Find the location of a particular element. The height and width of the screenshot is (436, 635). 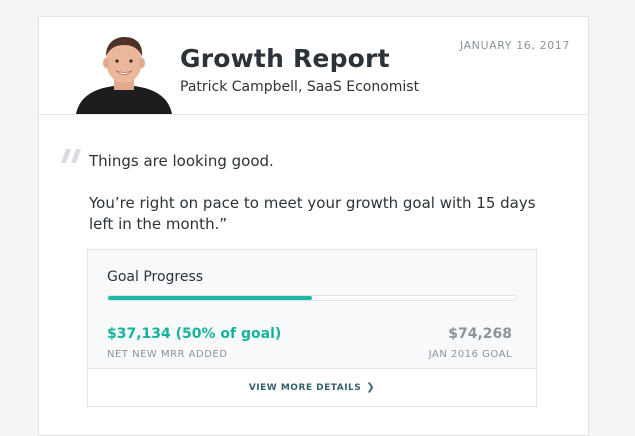

chevron-right-icon: ❯ is located at coordinates (371, 387).